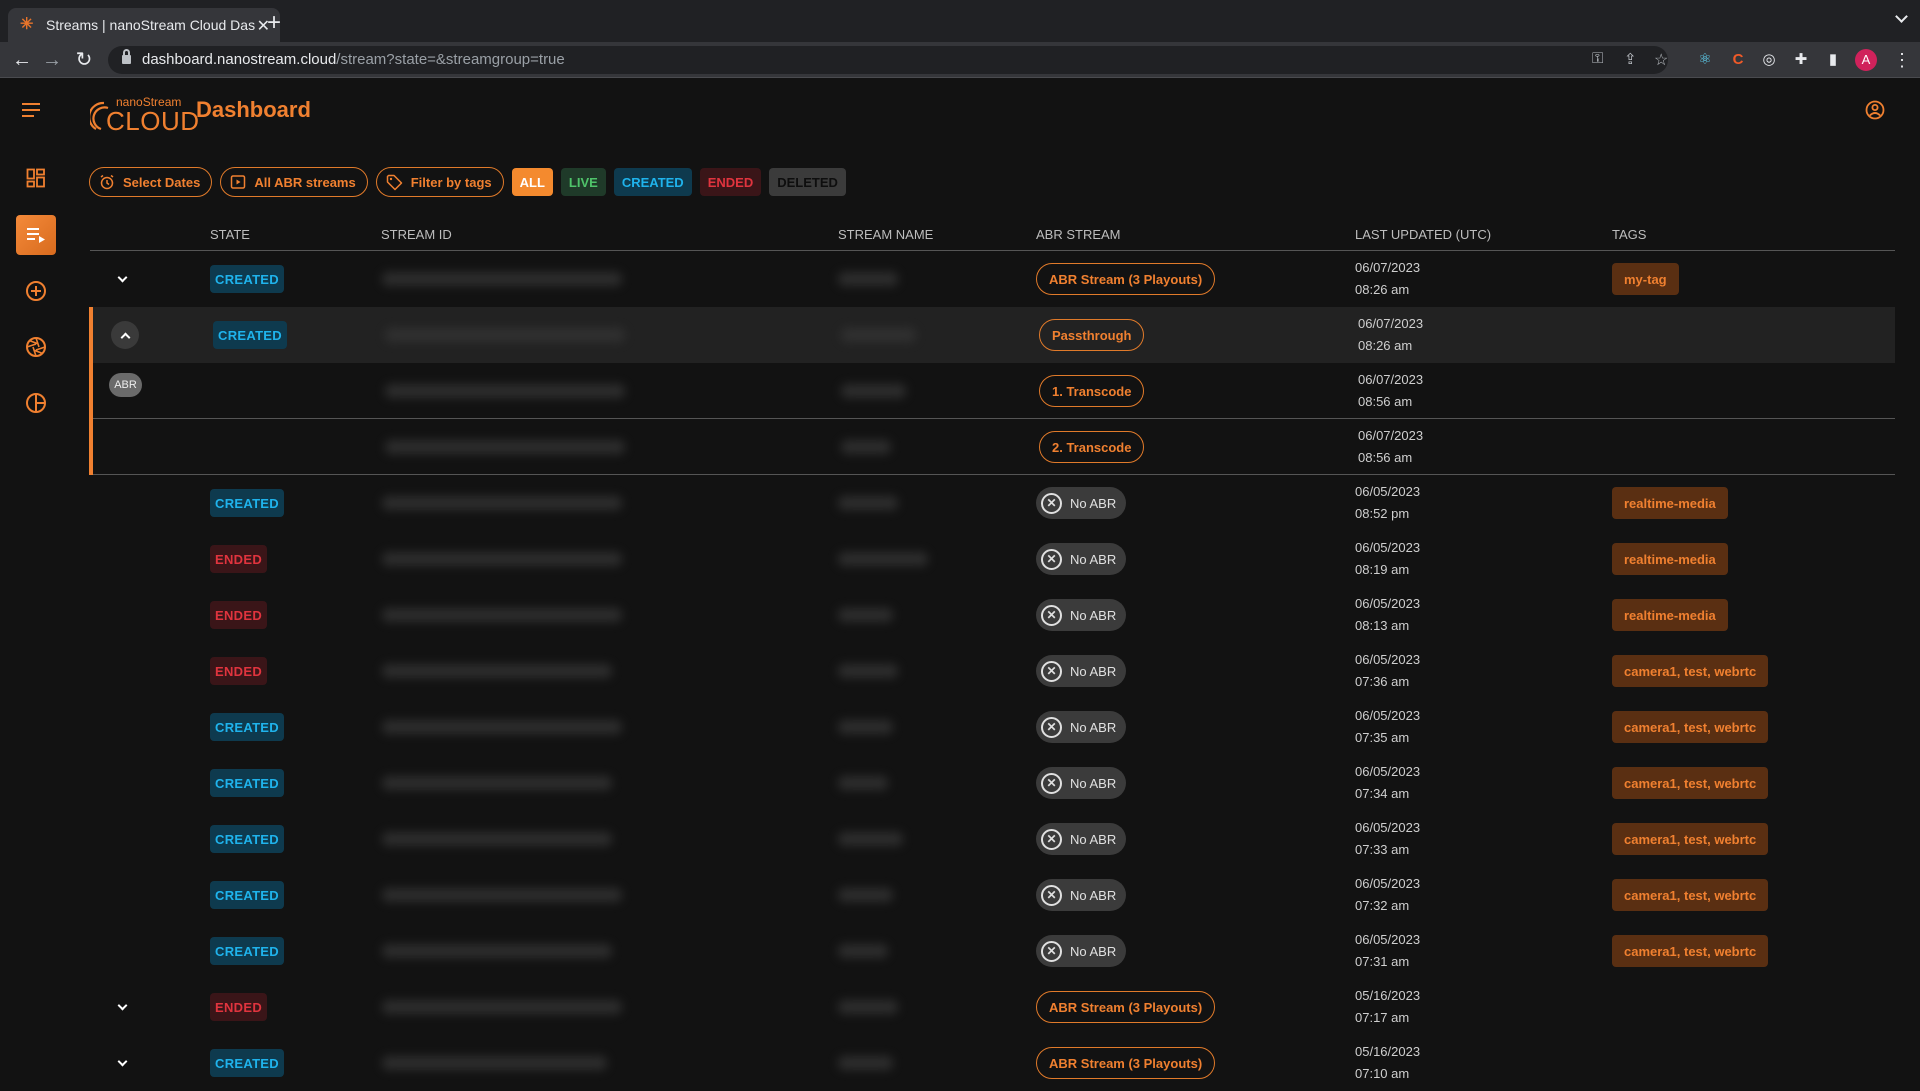 The width and height of the screenshot is (1920, 1091). I want to click on table-row: 2. Transcode 06/07/2023 08:56 am, so click(994, 447).